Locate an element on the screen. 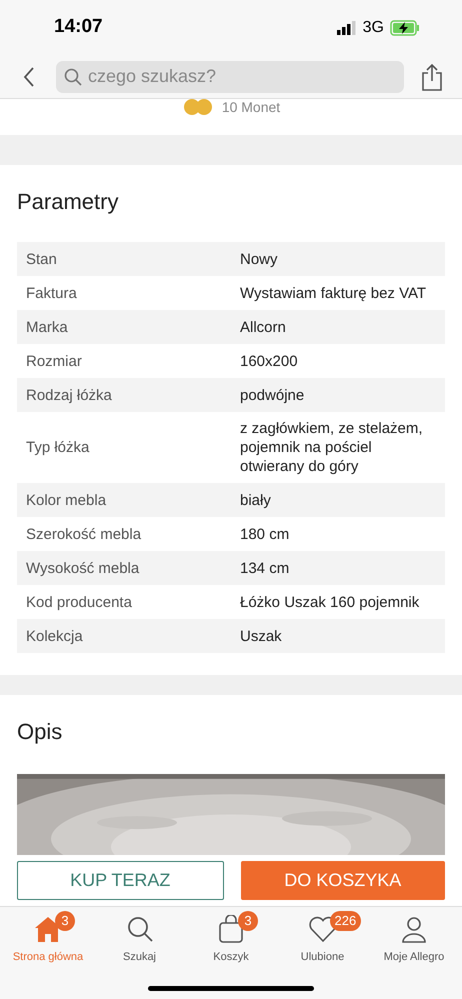  parameter-value: Allcorn is located at coordinates (263, 327).